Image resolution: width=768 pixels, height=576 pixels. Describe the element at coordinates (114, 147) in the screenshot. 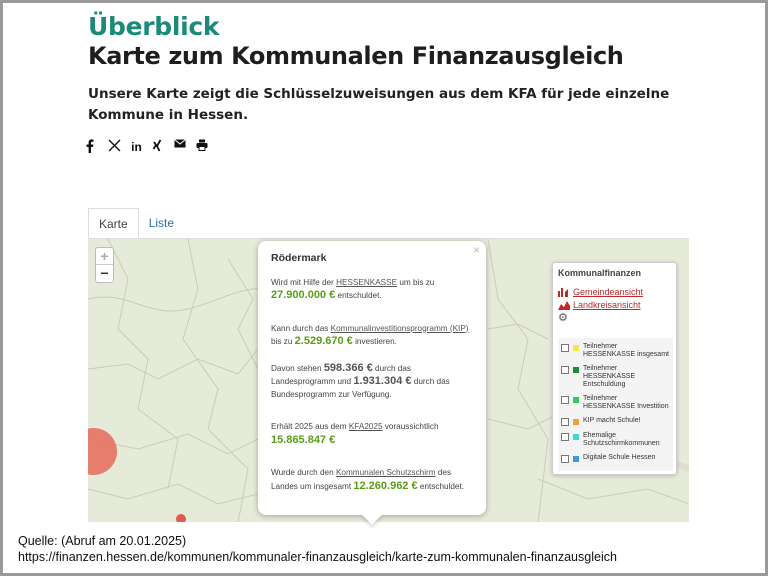

I see `x-icon` at that location.